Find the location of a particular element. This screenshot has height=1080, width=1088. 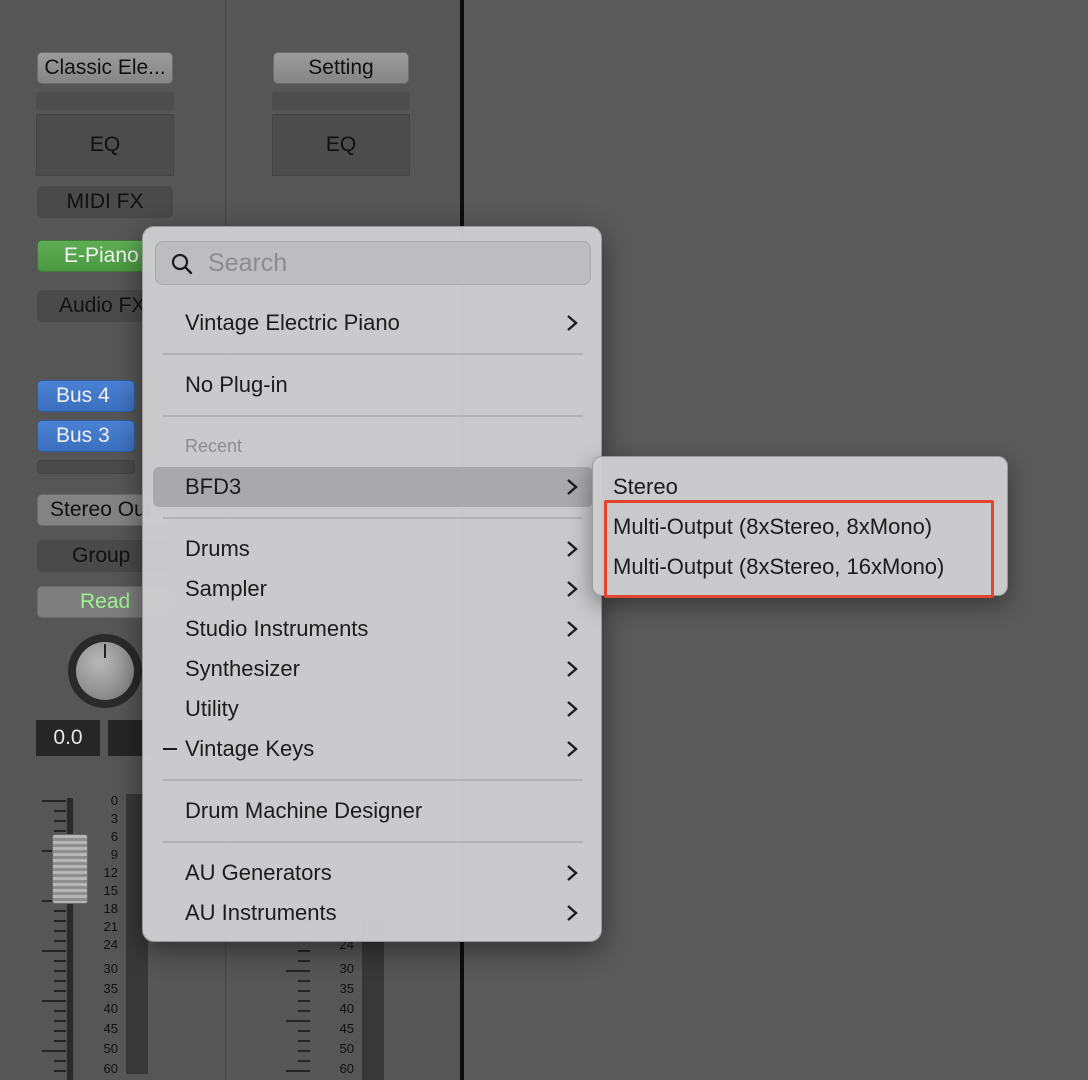

eq-display-2: EQ is located at coordinates (341, 145).